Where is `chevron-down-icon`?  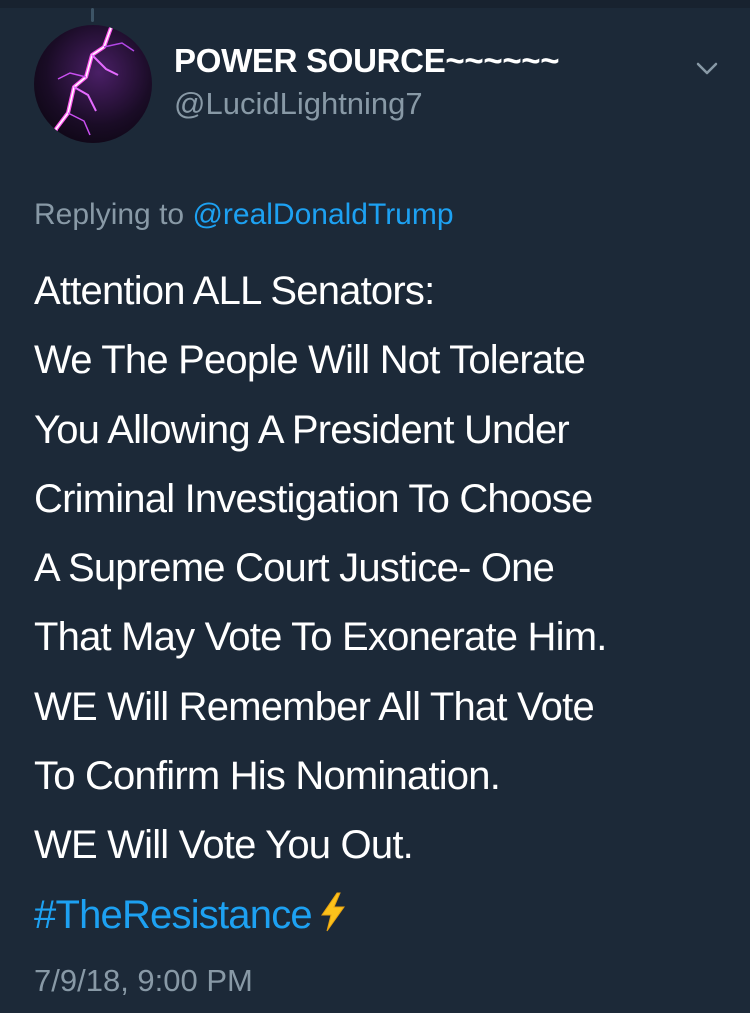
chevron-down-icon is located at coordinates (707, 68).